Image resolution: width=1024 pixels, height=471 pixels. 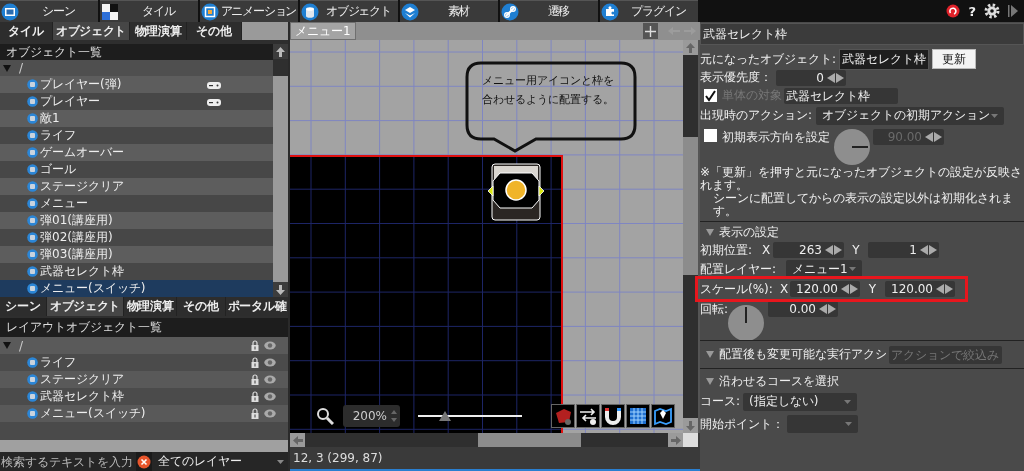 What do you see at coordinates (220, 461) in the screenshot?
I see `layer-dropdown: 全てのレイヤー` at bounding box center [220, 461].